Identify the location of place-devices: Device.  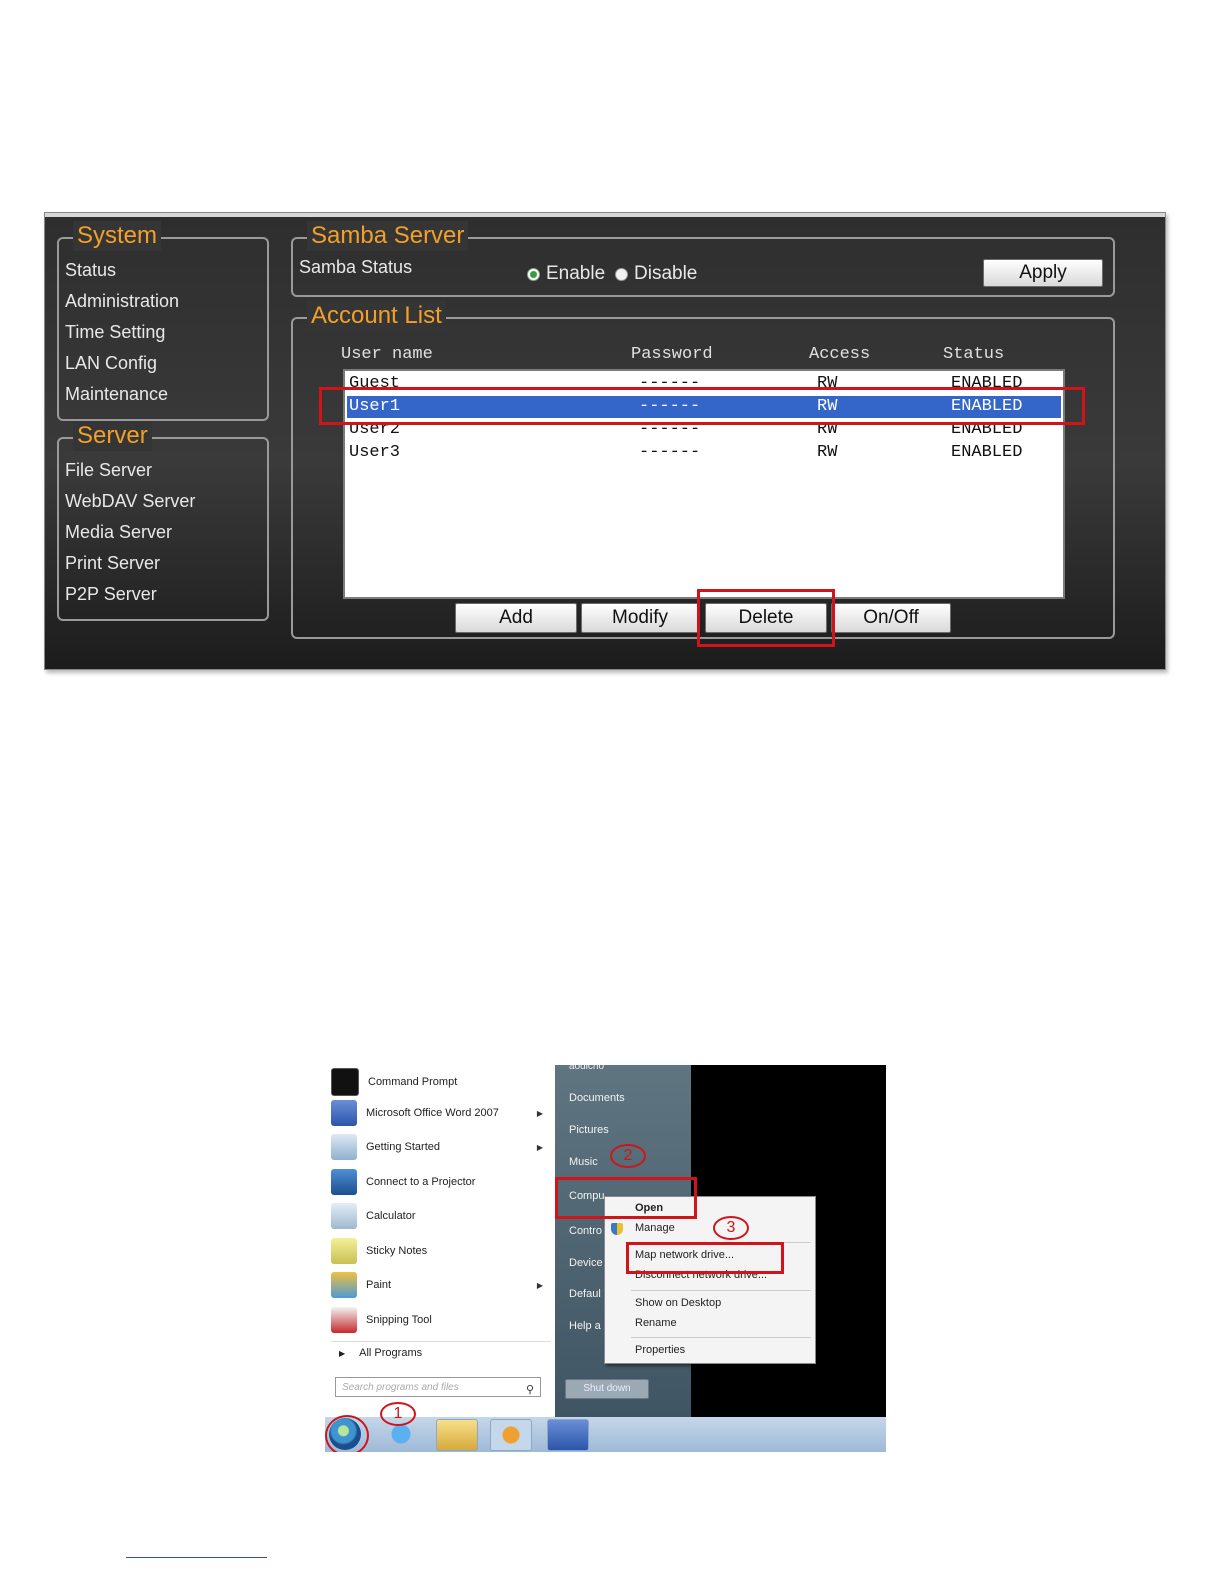
(586, 1263).